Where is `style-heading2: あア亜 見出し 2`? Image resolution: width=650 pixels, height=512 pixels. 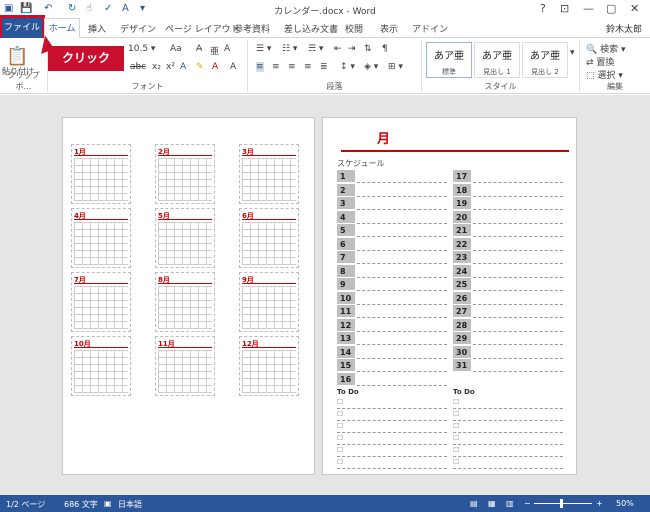
style-heading2: あア亜 見出し 2 is located at coordinates (545, 60).